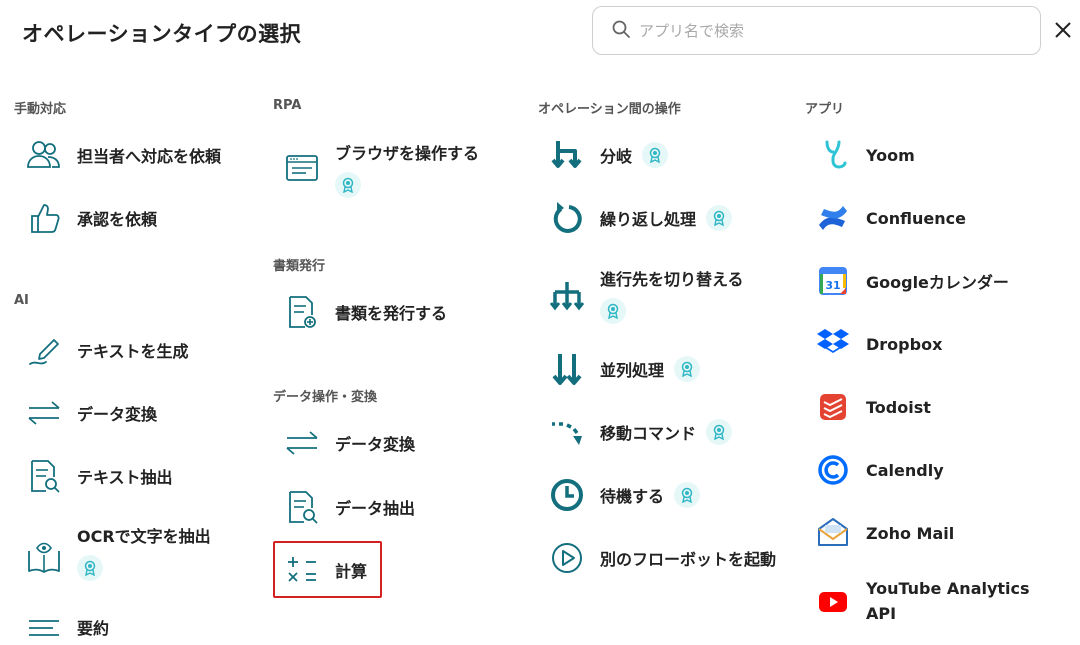  What do you see at coordinates (833, 344) in the screenshot?
I see `dropbox-logo-icon` at bounding box center [833, 344].